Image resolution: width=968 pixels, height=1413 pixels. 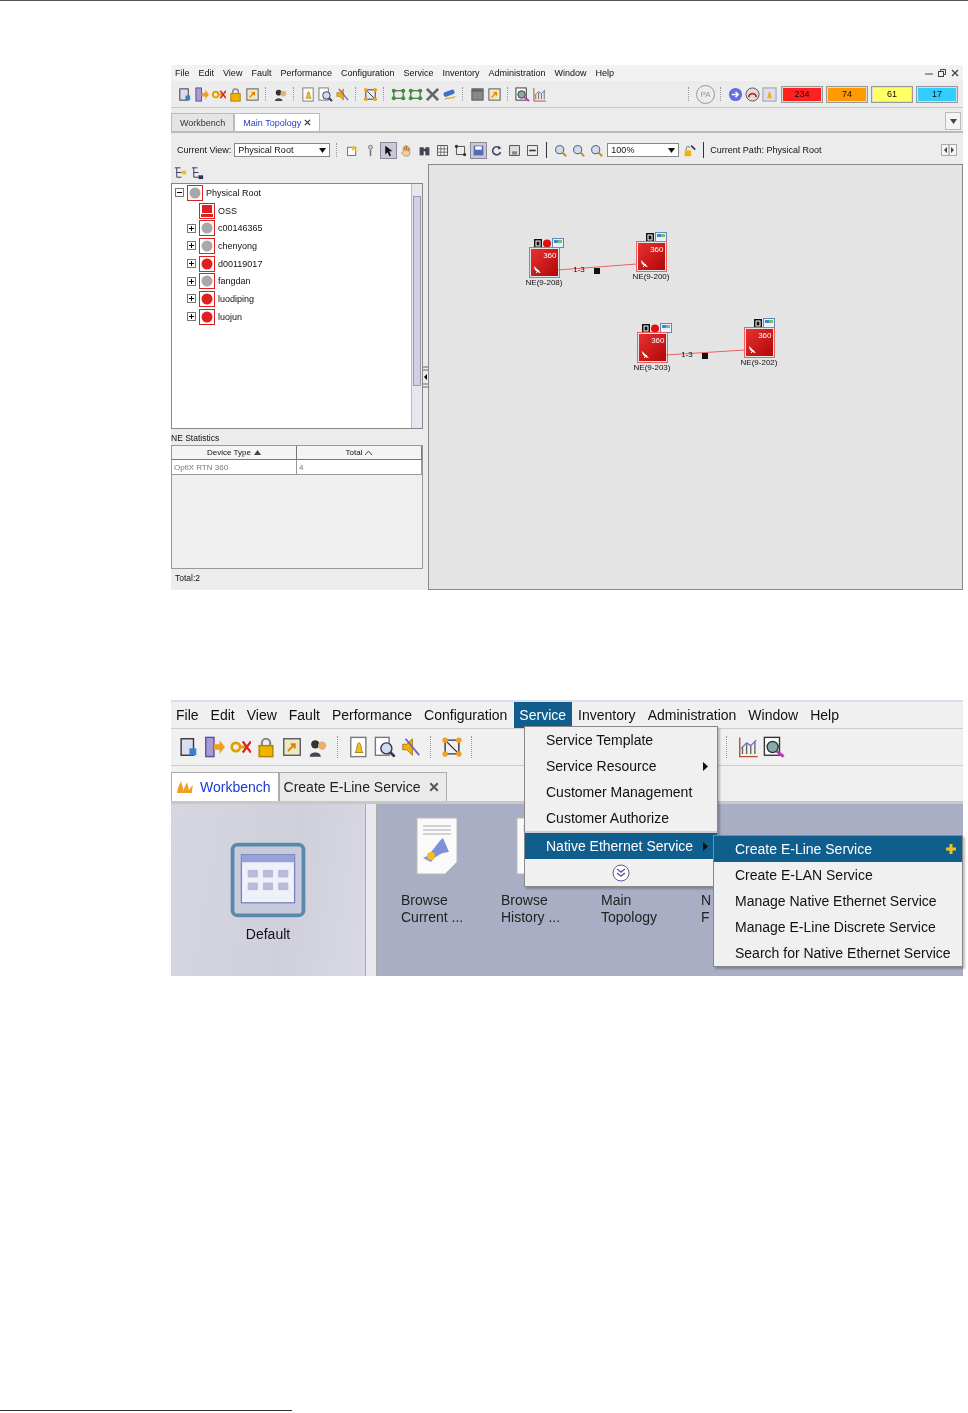 What do you see at coordinates (652, 367) in the screenshot?
I see `node-label: NE(9-203)` at bounding box center [652, 367].